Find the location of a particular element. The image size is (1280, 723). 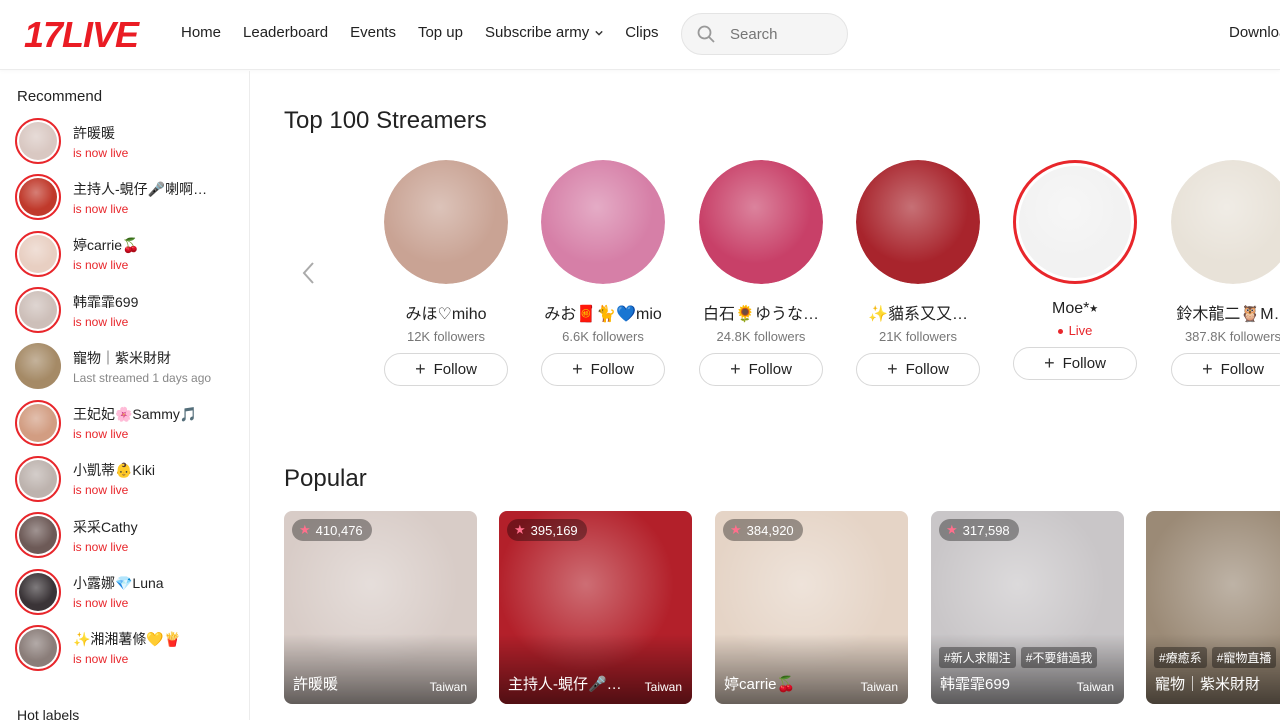

sidebar-item-text: 小凱蒂👶Kiki is now live is located at coordinates (114, 478).